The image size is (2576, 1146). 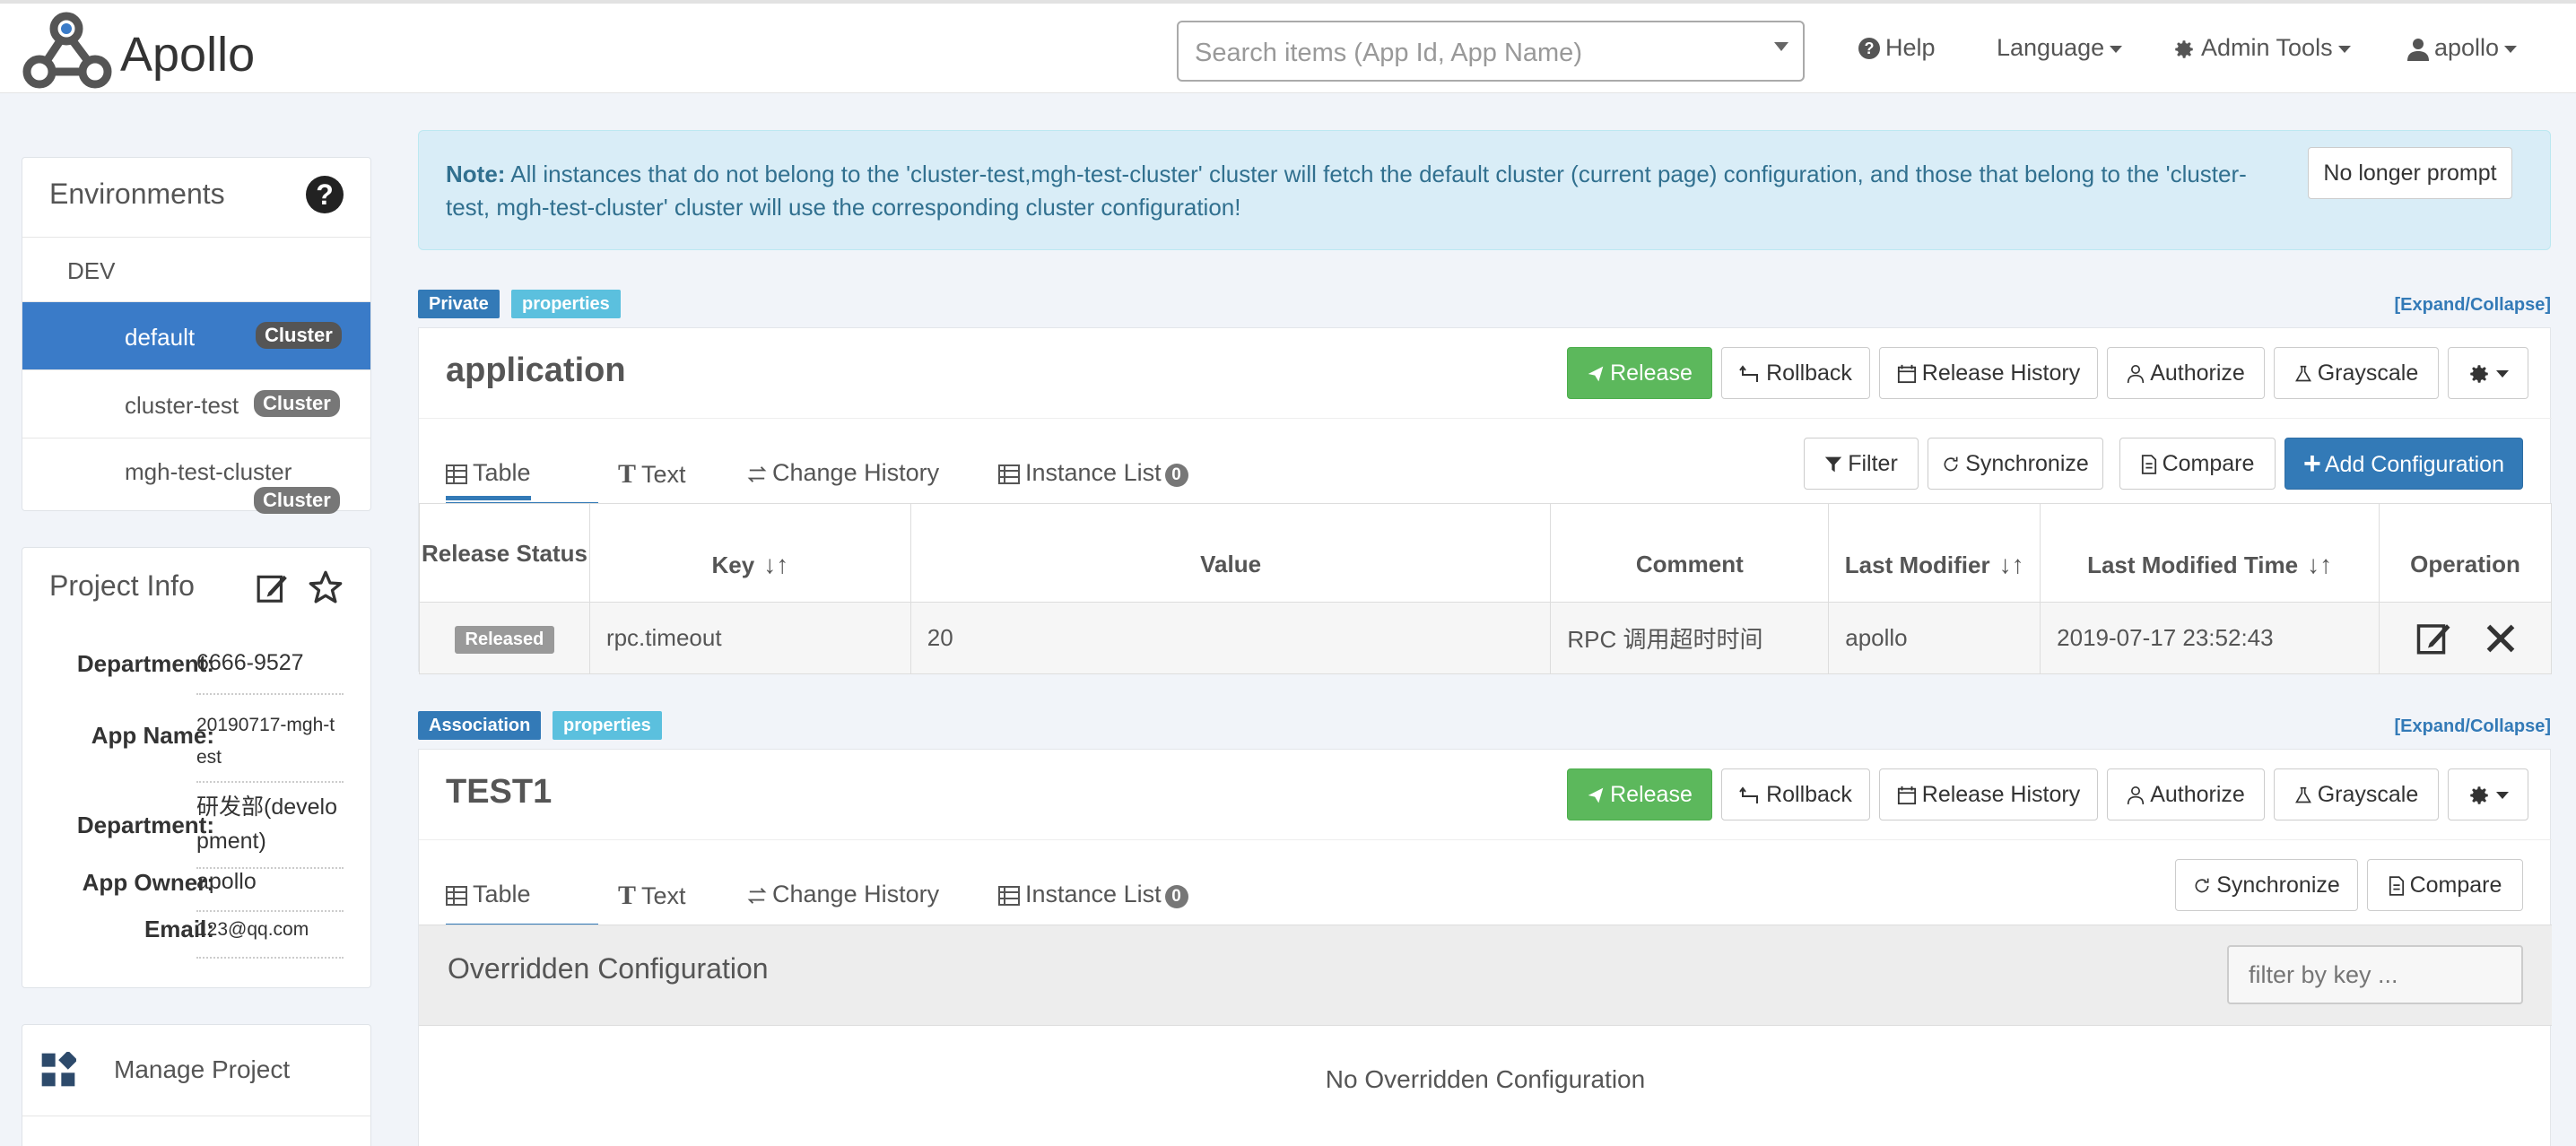 What do you see at coordinates (197, 677) in the screenshot?
I see `info-row-department: Department: 6666-9527` at bounding box center [197, 677].